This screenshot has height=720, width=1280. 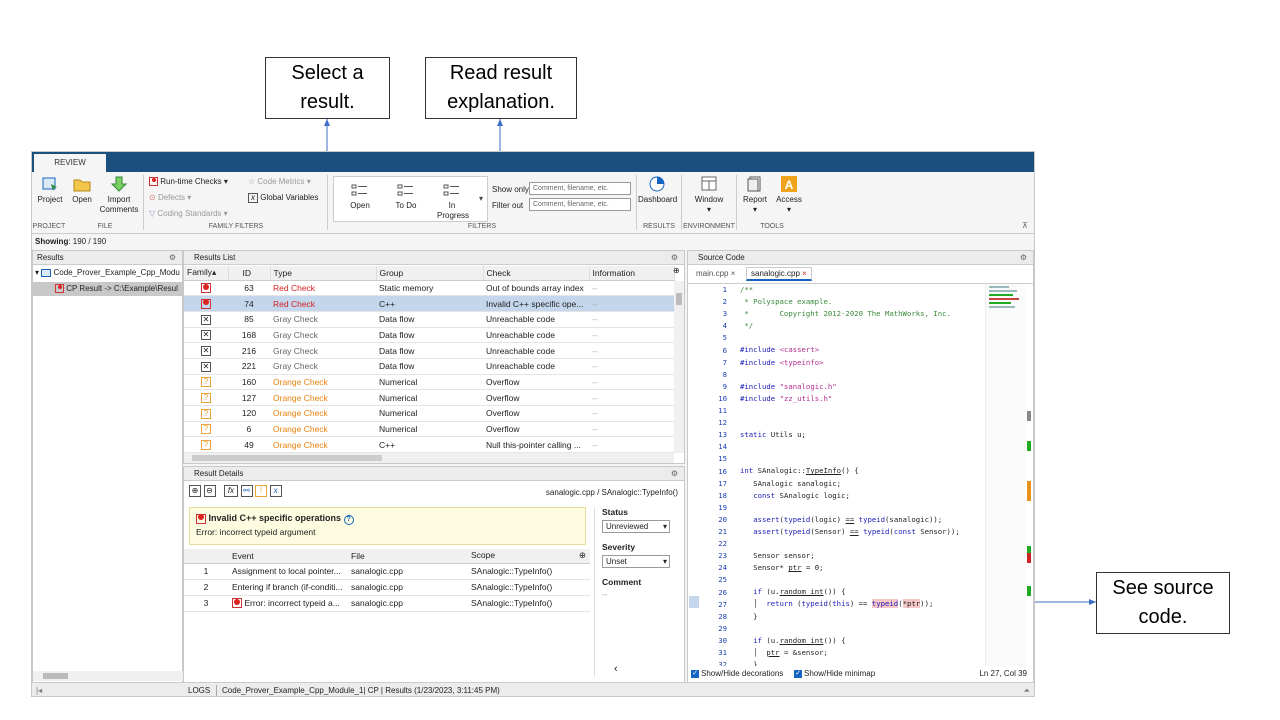 What do you see at coordinates (107, 272) in the screenshot?
I see `tree-item-module: ▾ Code_Prover_Example_Cpp_Modu` at bounding box center [107, 272].